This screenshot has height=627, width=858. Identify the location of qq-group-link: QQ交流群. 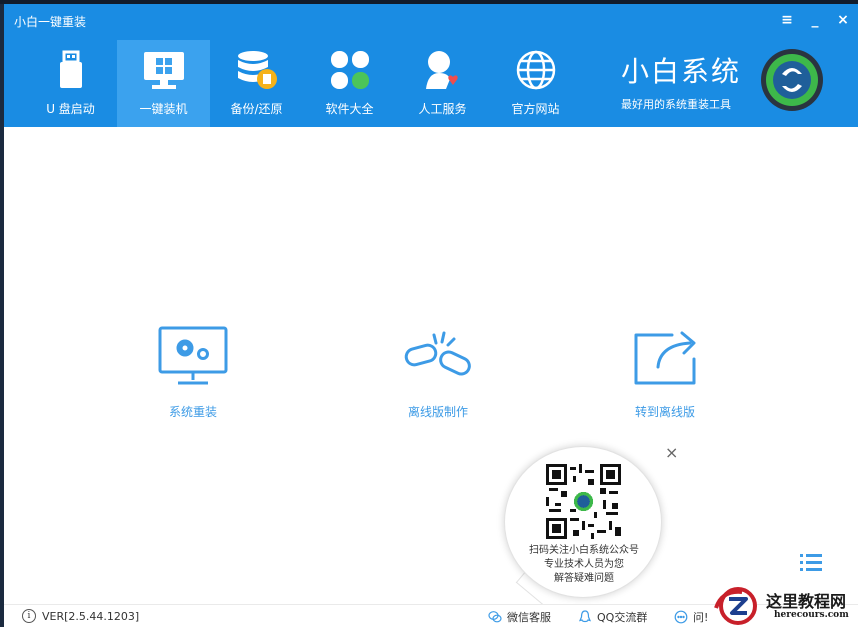
(612, 617).